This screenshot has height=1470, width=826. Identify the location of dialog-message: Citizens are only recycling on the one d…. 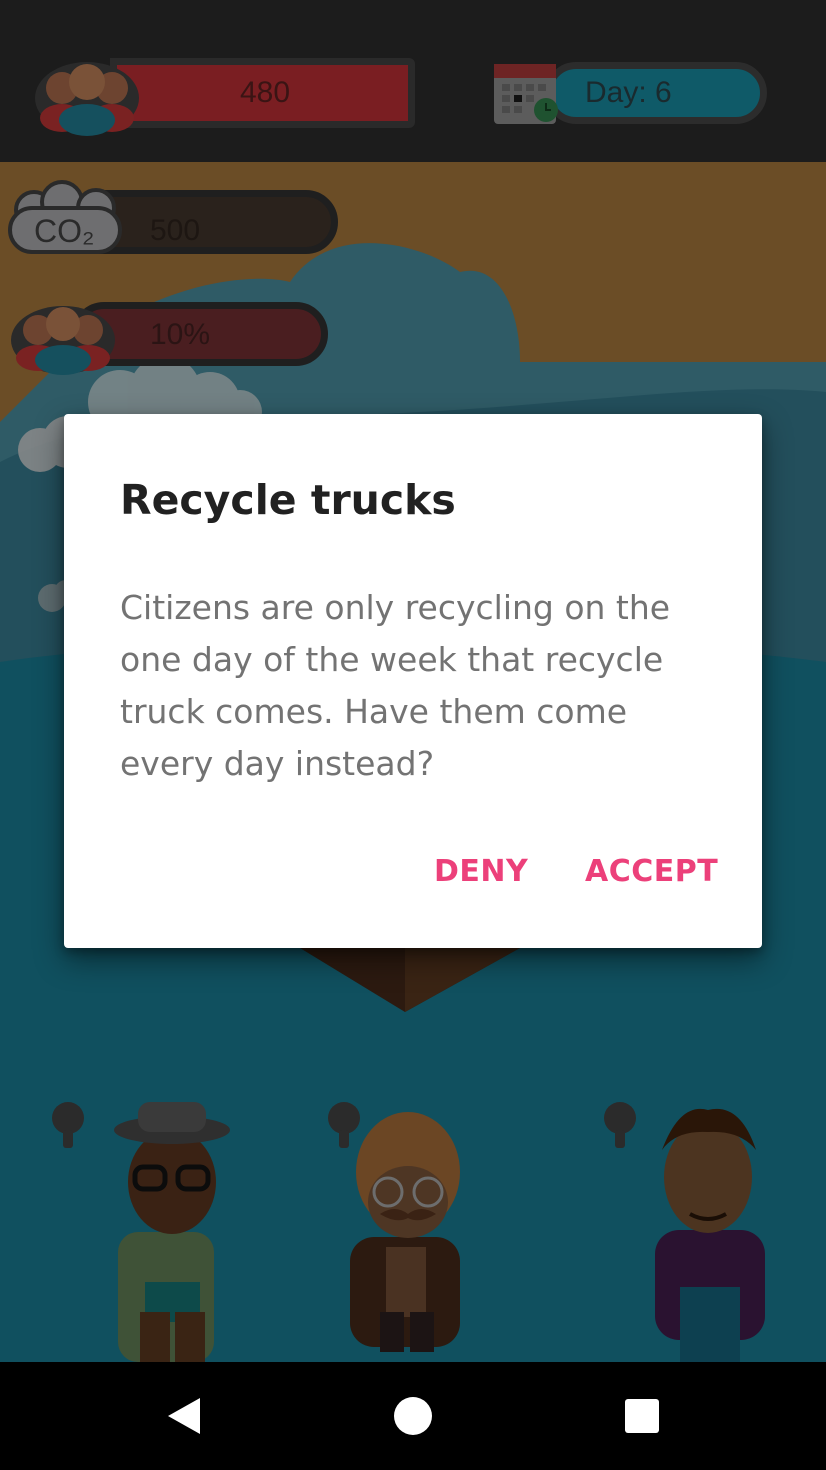
(395, 685).